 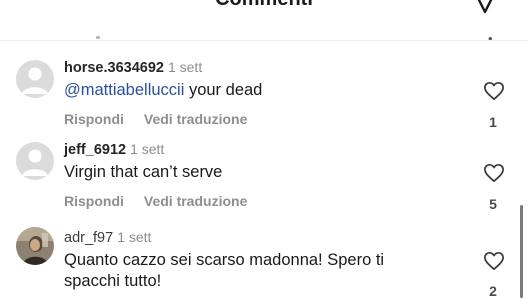 What do you see at coordinates (493, 204) in the screenshot?
I see `like-count: 5` at bounding box center [493, 204].